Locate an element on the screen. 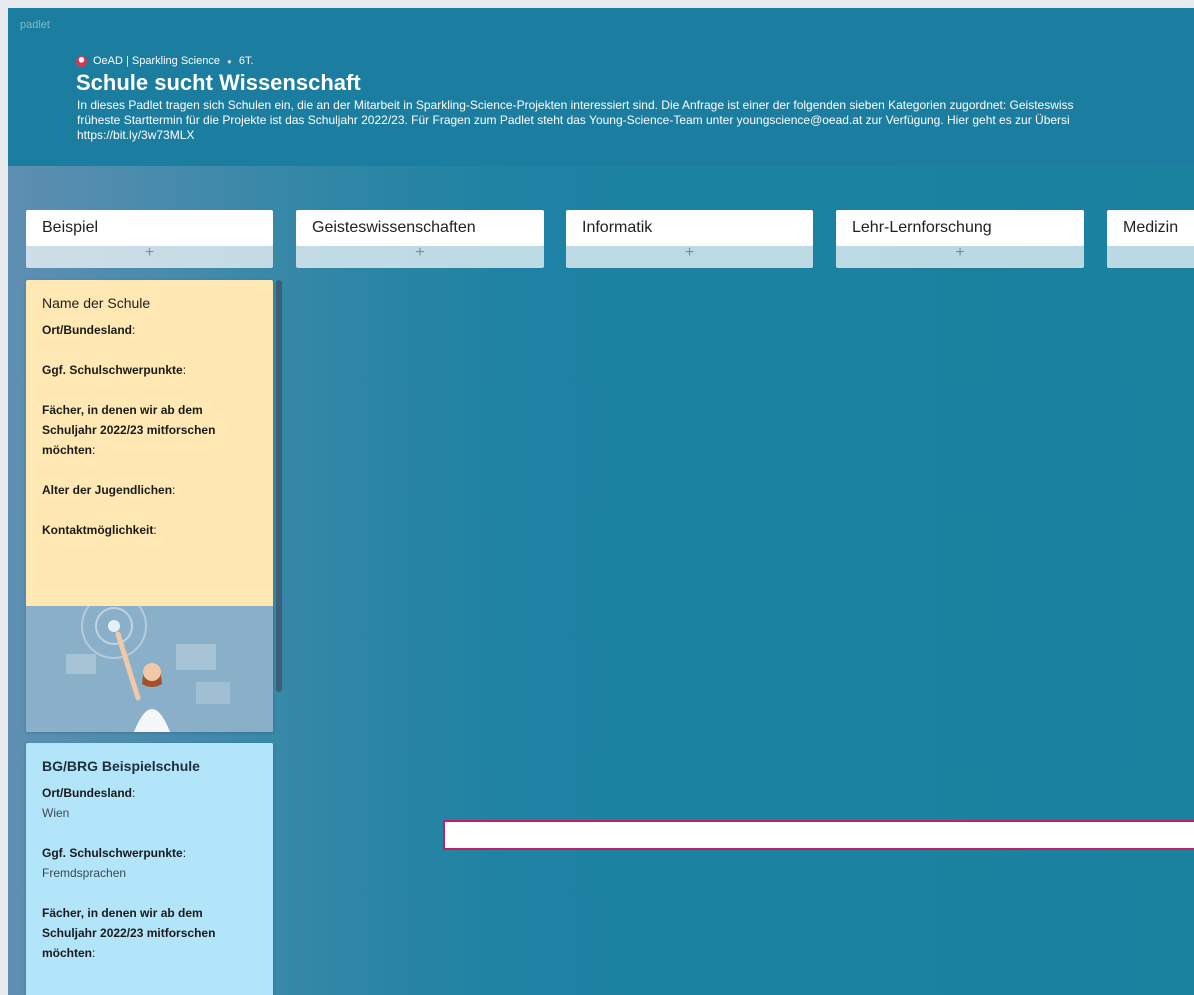 This screenshot has width=1194, height=995. post-title: BG/BRG Beispielschule is located at coordinates (121, 766).